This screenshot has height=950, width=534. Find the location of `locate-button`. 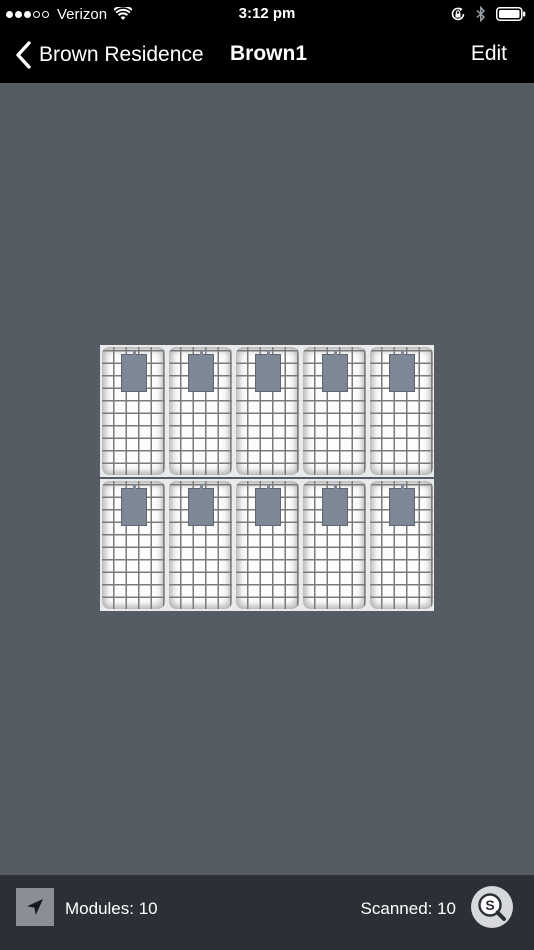

locate-button is located at coordinates (35, 907).